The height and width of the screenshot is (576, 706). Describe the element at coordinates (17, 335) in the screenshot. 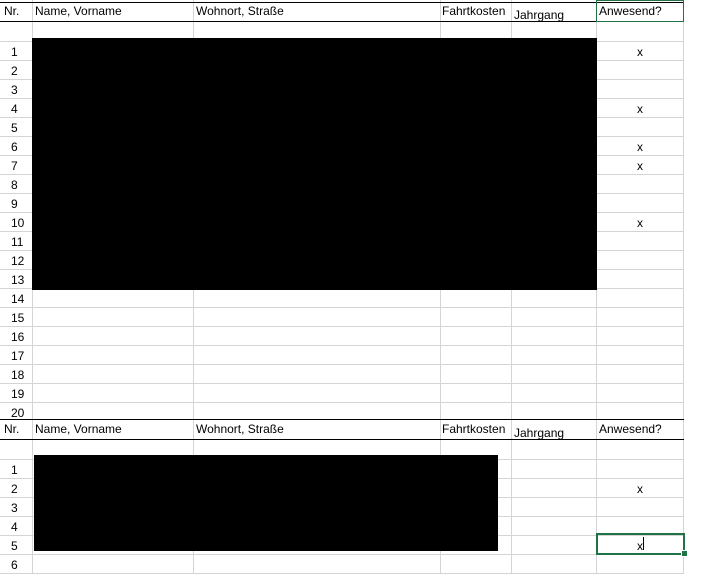

I see `row-number: 16` at that location.